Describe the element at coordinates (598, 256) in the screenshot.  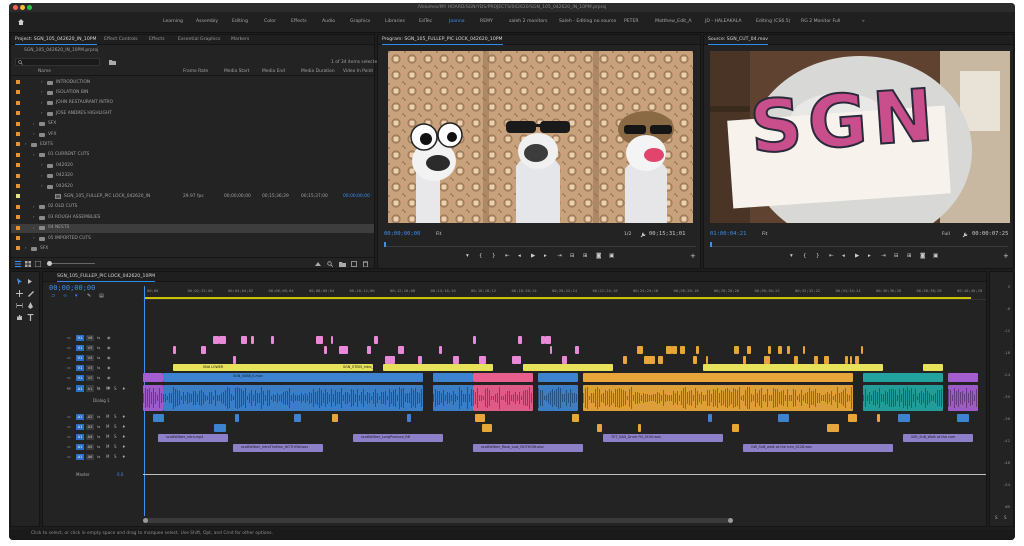
I see `export-frame-button: ◙` at that location.